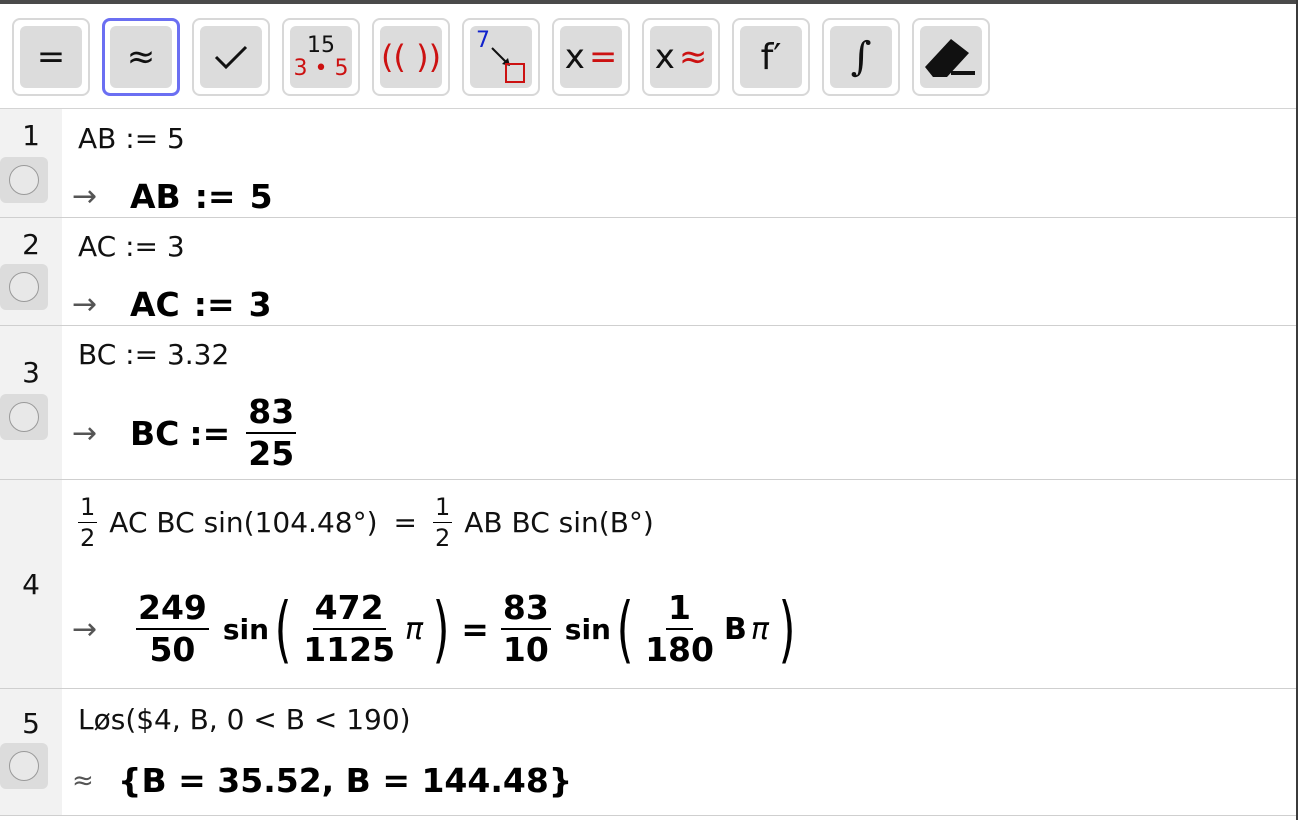 Image resolution: width=1298 pixels, height=820 pixels. I want to click on derivative-icon: f′, so click(771, 57).